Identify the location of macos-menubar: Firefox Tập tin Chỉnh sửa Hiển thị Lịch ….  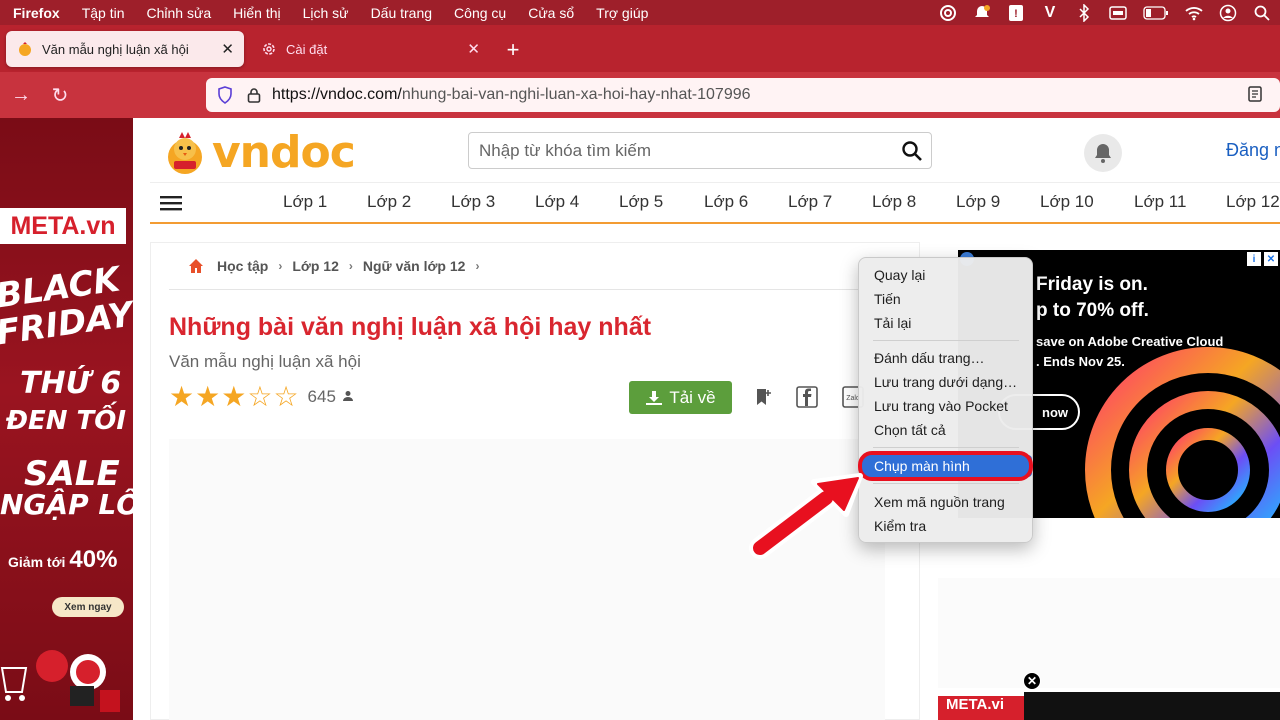
(640, 12).